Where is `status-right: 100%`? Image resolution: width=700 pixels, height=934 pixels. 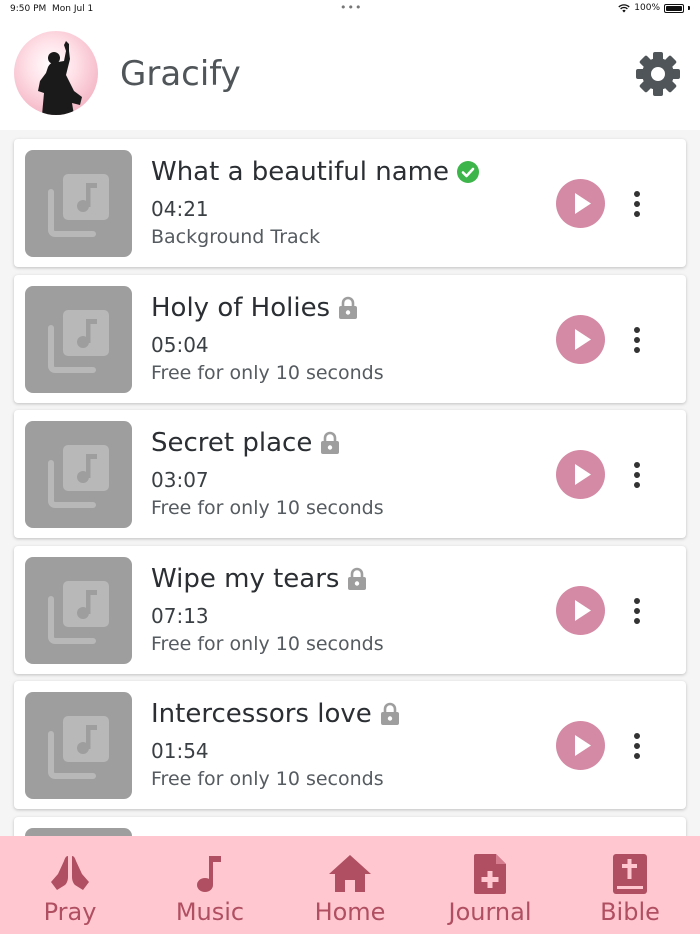 status-right: 100% is located at coordinates (654, 8).